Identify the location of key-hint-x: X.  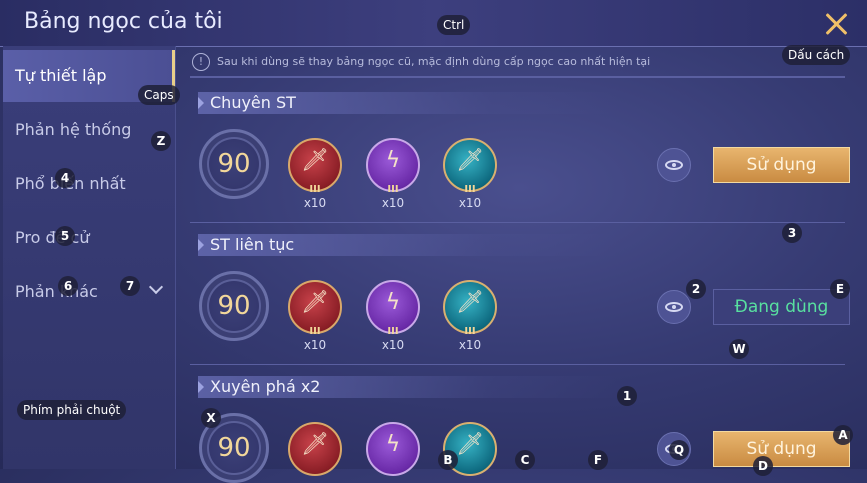
(211, 418).